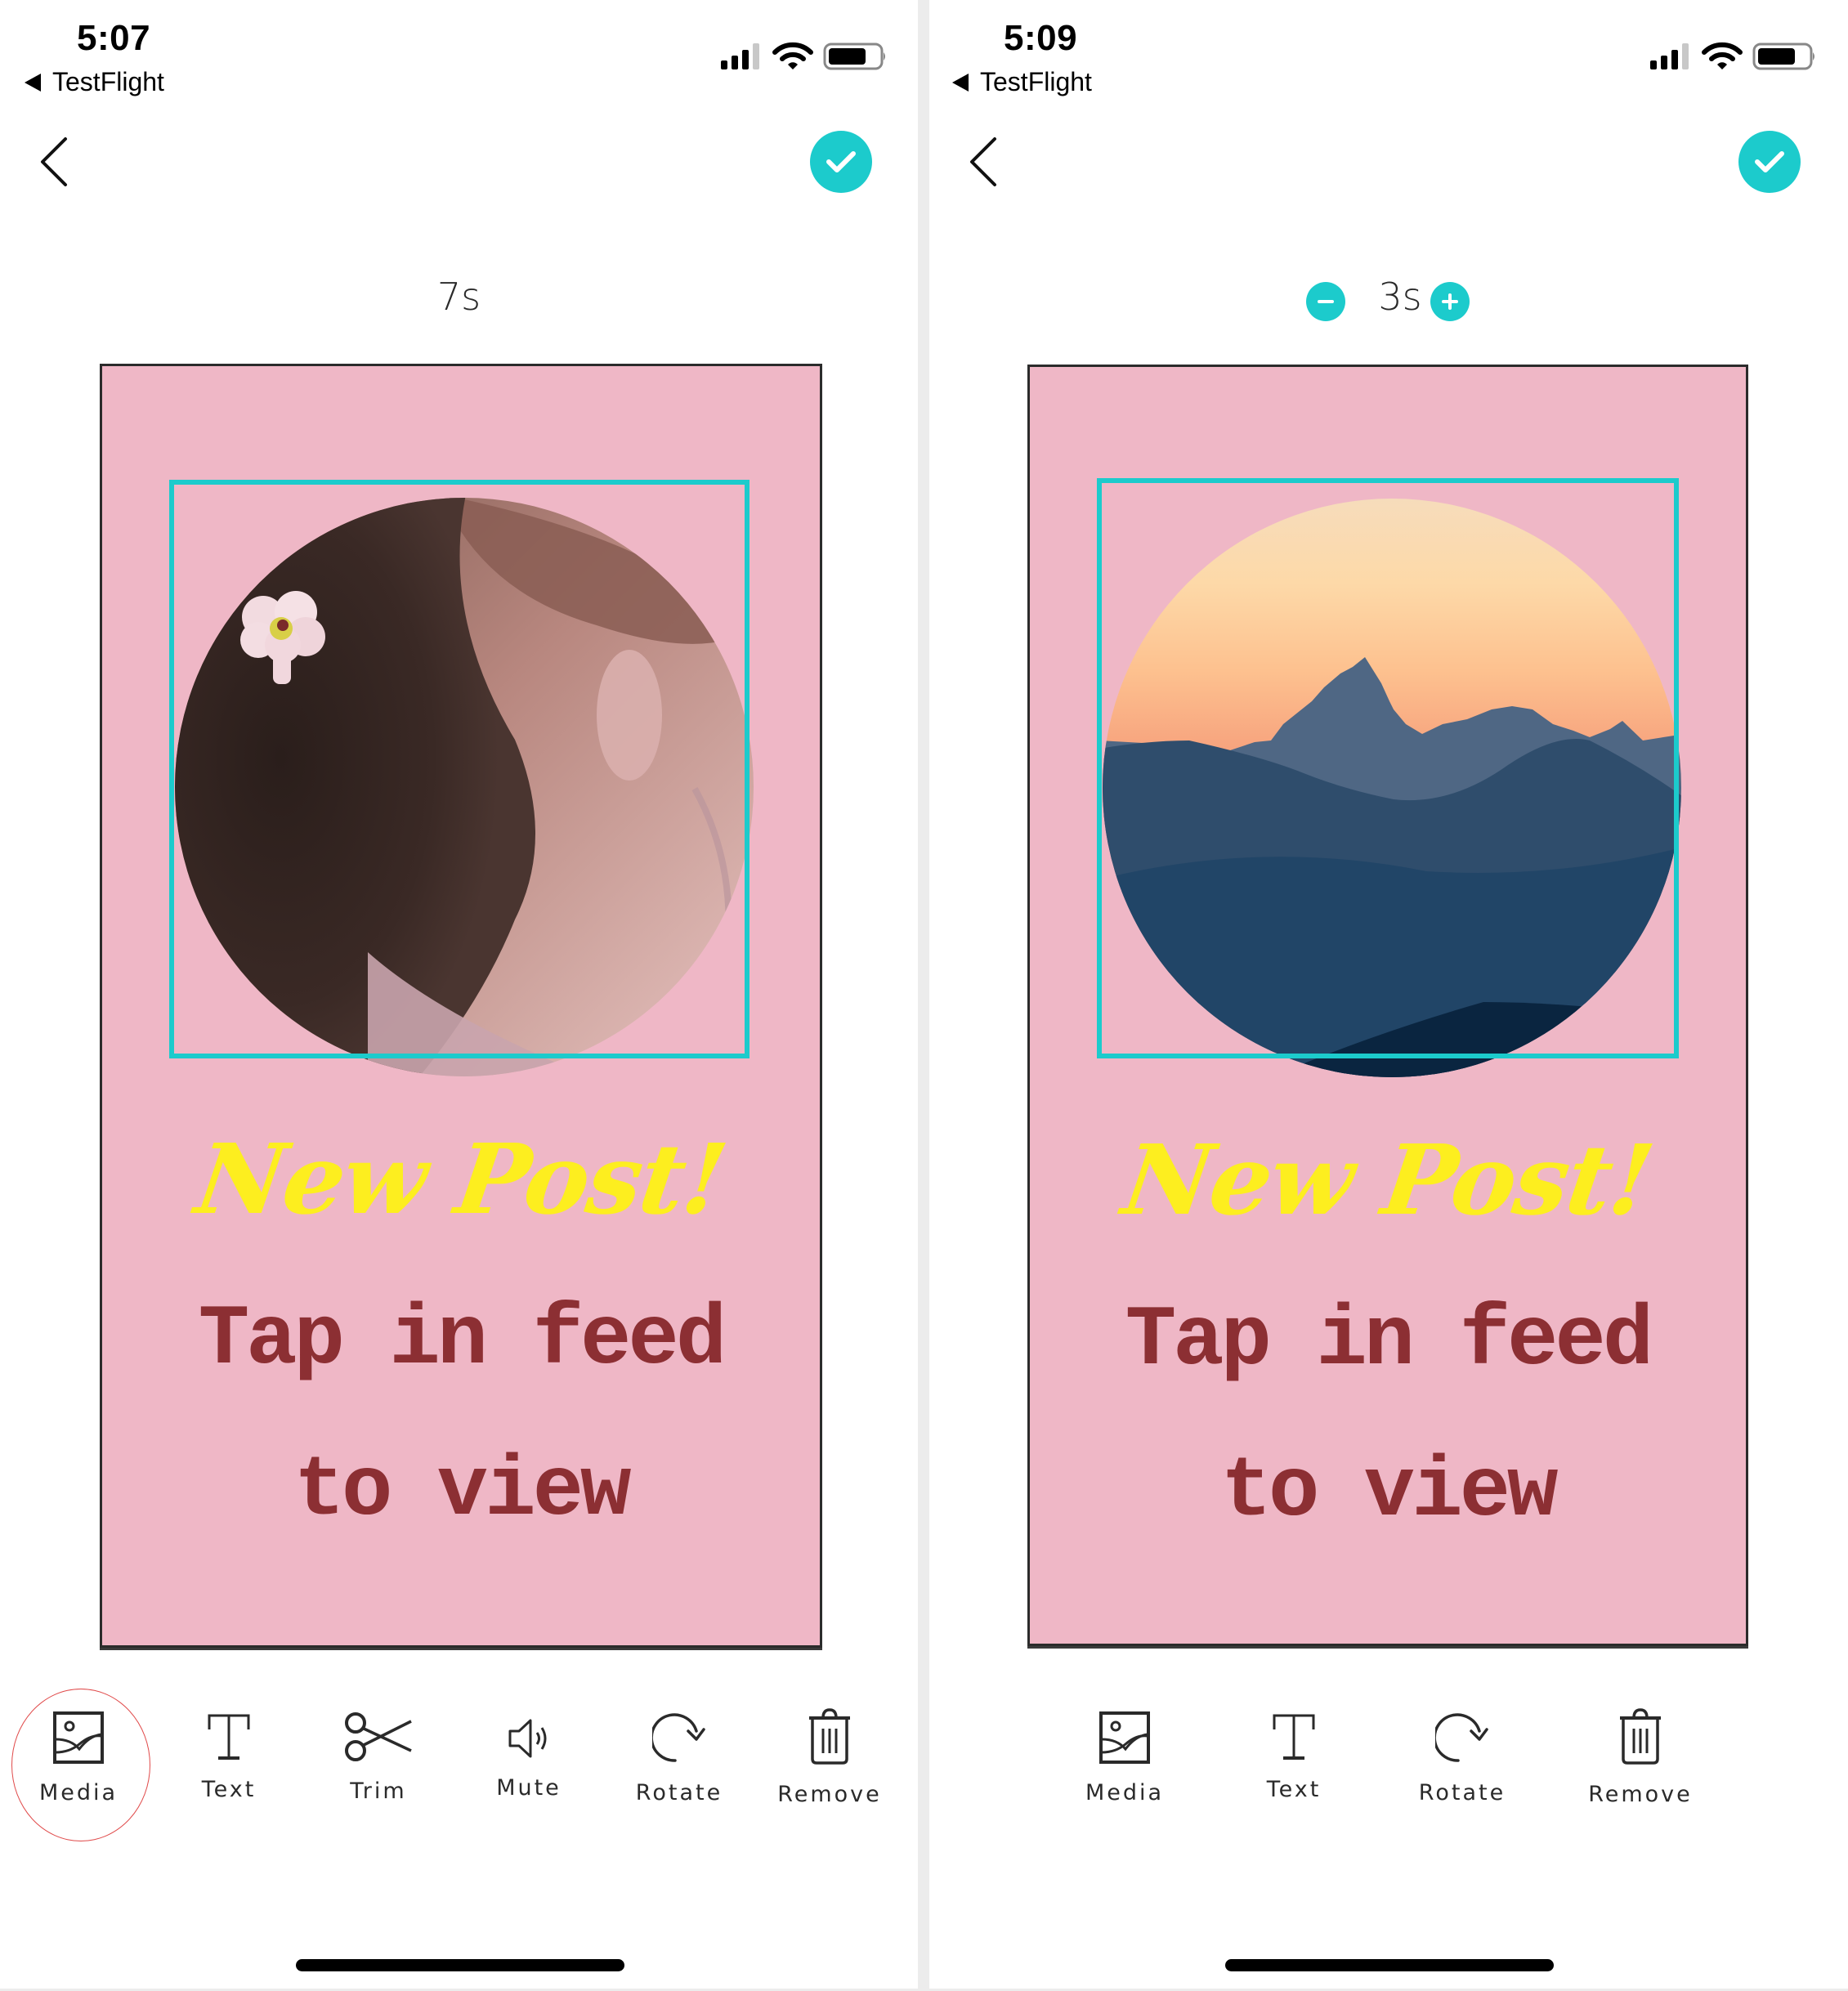 Image resolution: width=1848 pixels, height=1991 pixels. Describe the element at coordinates (528, 1760) in the screenshot. I see `tool-mute: Mute` at that location.